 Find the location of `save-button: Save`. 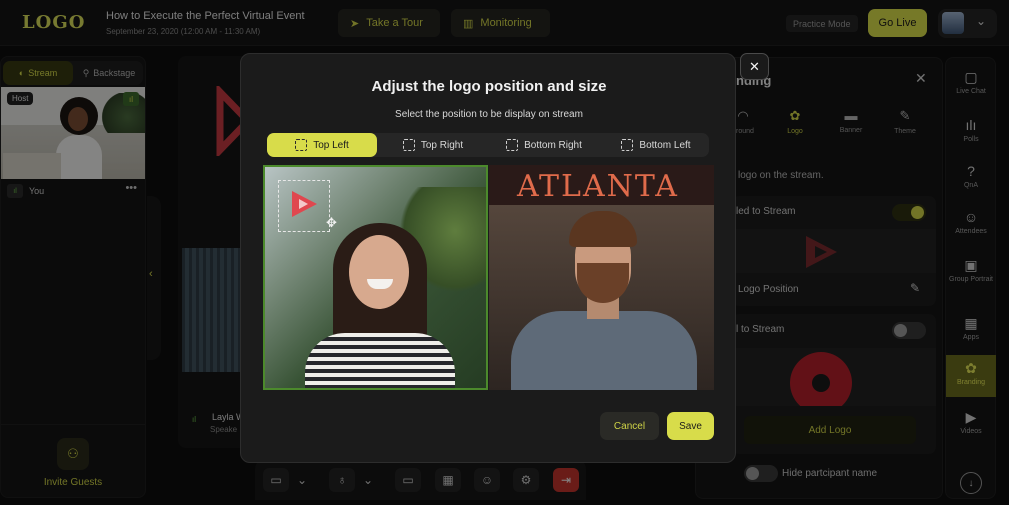

save-button: Save is located at coordinates (690, 426).